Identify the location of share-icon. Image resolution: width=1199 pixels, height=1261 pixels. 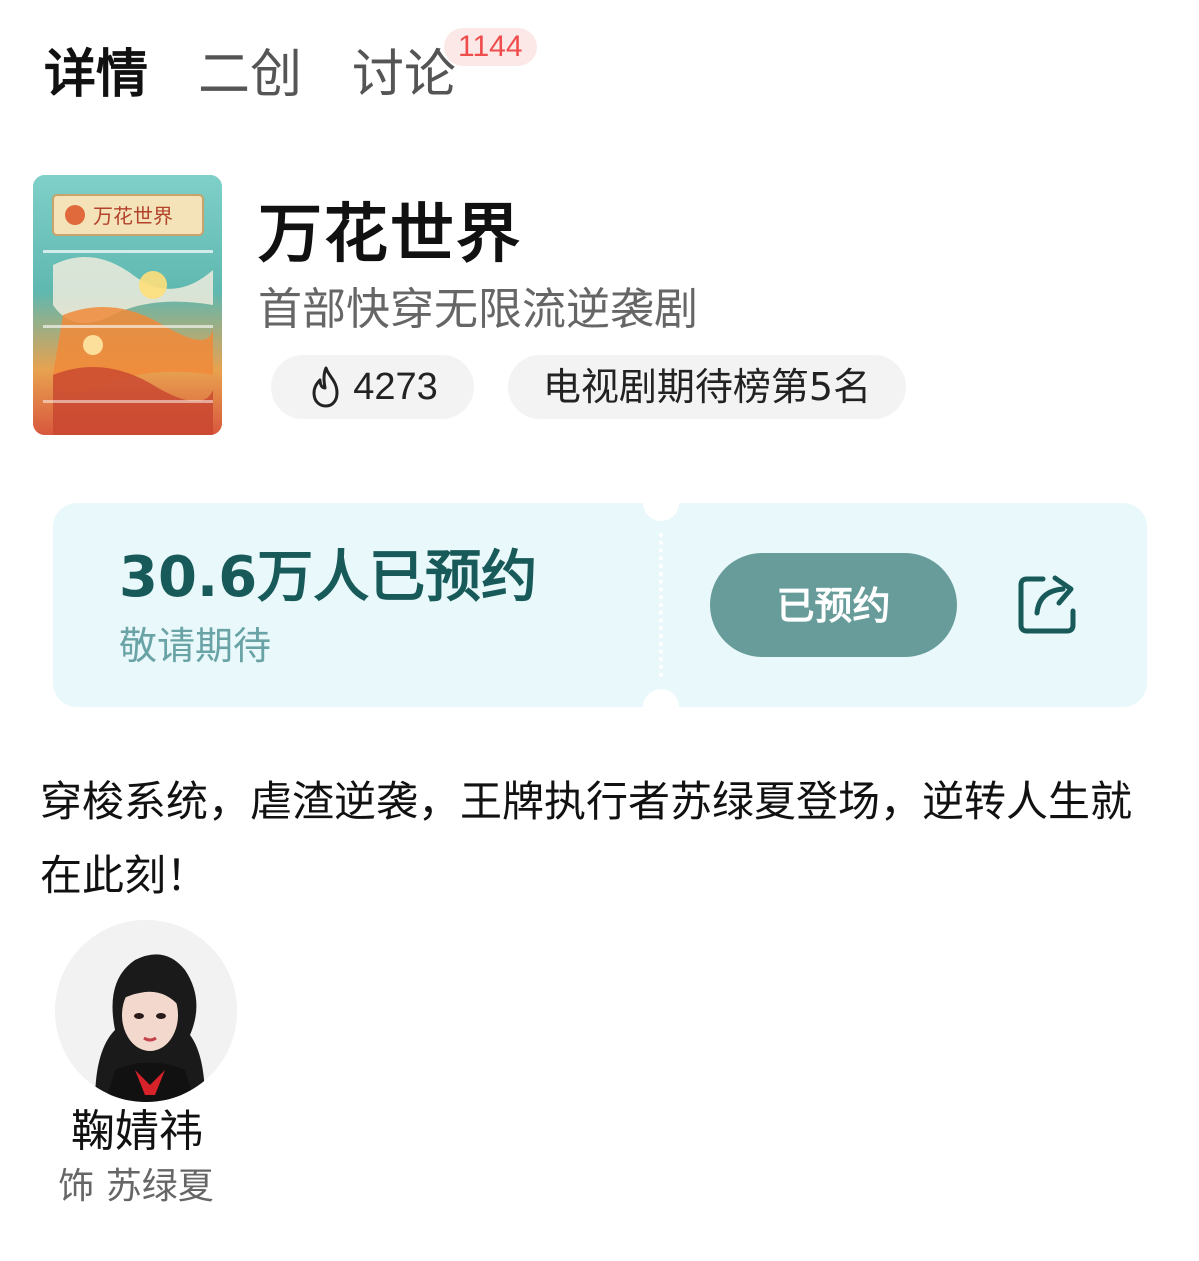
(1047, 604).